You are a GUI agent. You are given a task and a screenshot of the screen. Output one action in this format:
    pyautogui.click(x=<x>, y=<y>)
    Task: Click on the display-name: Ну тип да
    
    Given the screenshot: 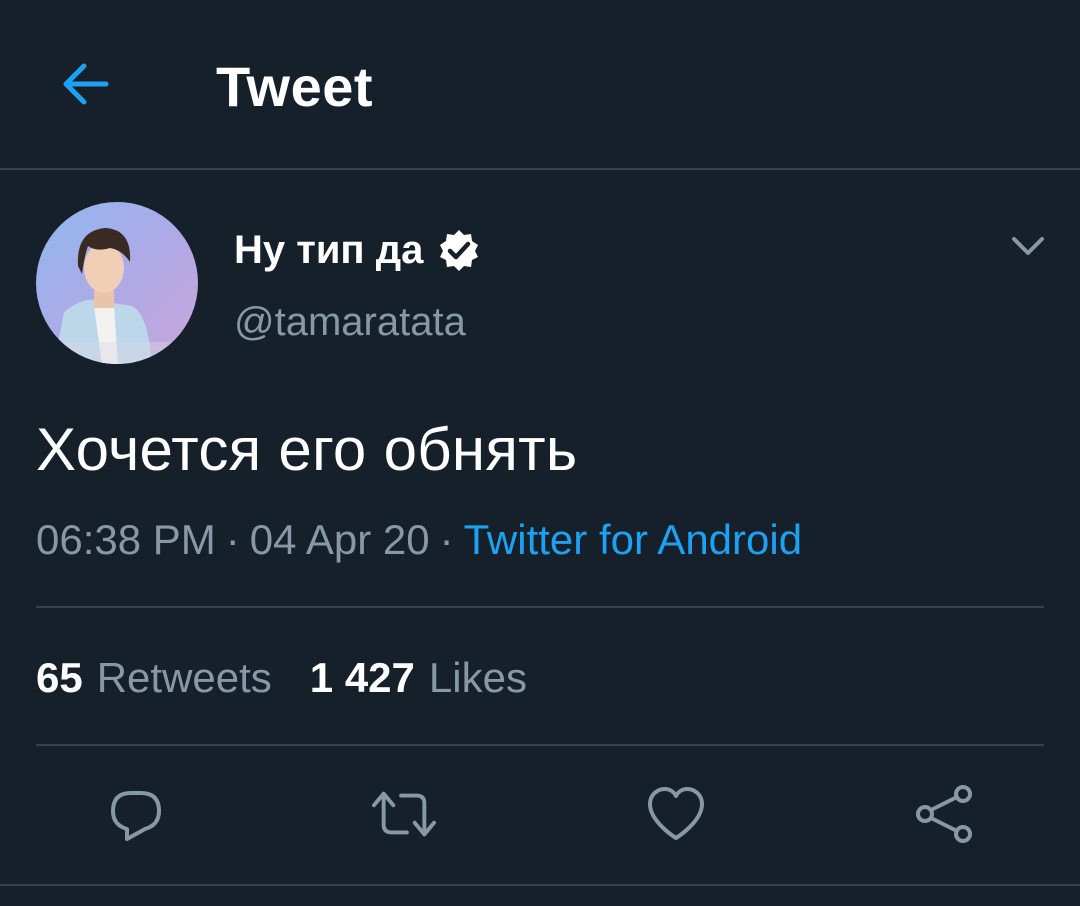 What is the action you would take?
    pyautogui.click(x=329, y=250)
    